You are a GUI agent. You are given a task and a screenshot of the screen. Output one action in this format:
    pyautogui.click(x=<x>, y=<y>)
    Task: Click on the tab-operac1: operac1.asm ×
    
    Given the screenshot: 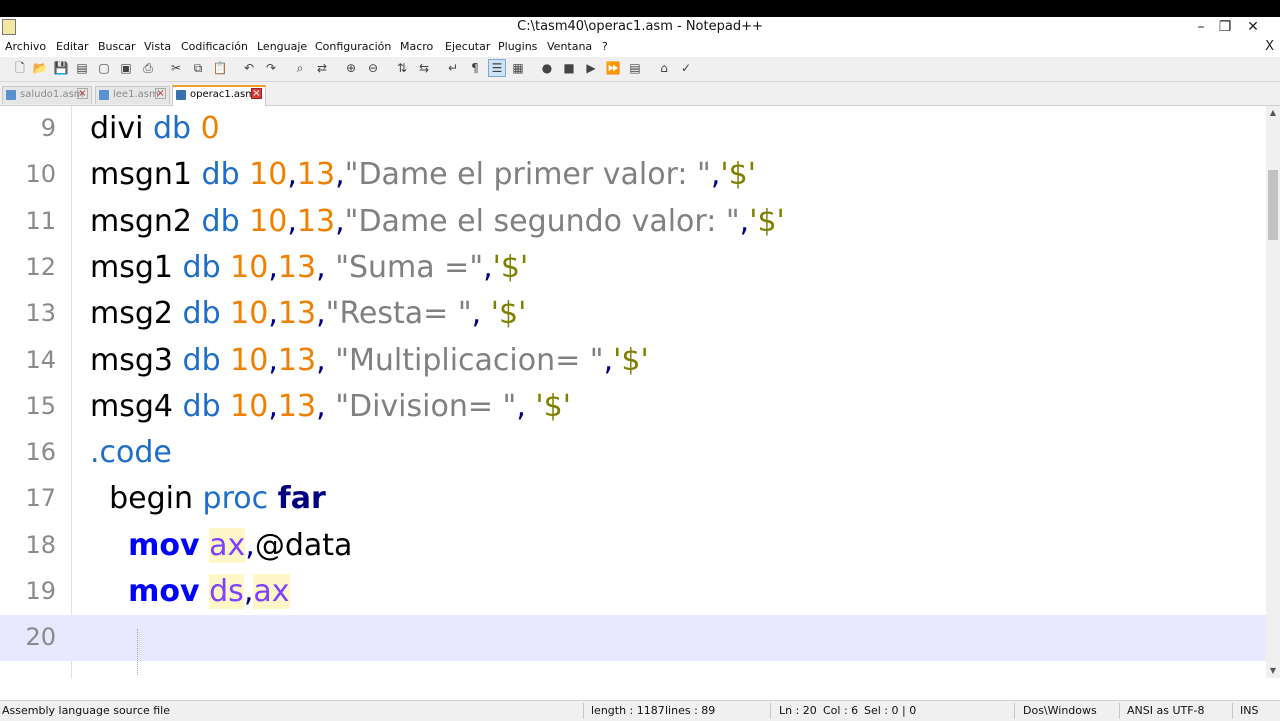 What is the action you would take?
    pyautogui.click(x=219, y=95)
    